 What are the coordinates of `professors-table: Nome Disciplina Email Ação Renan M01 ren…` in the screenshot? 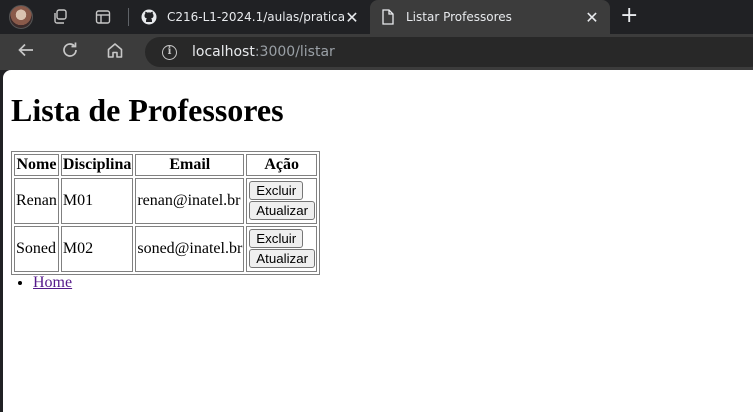 It's located at (166, 213).